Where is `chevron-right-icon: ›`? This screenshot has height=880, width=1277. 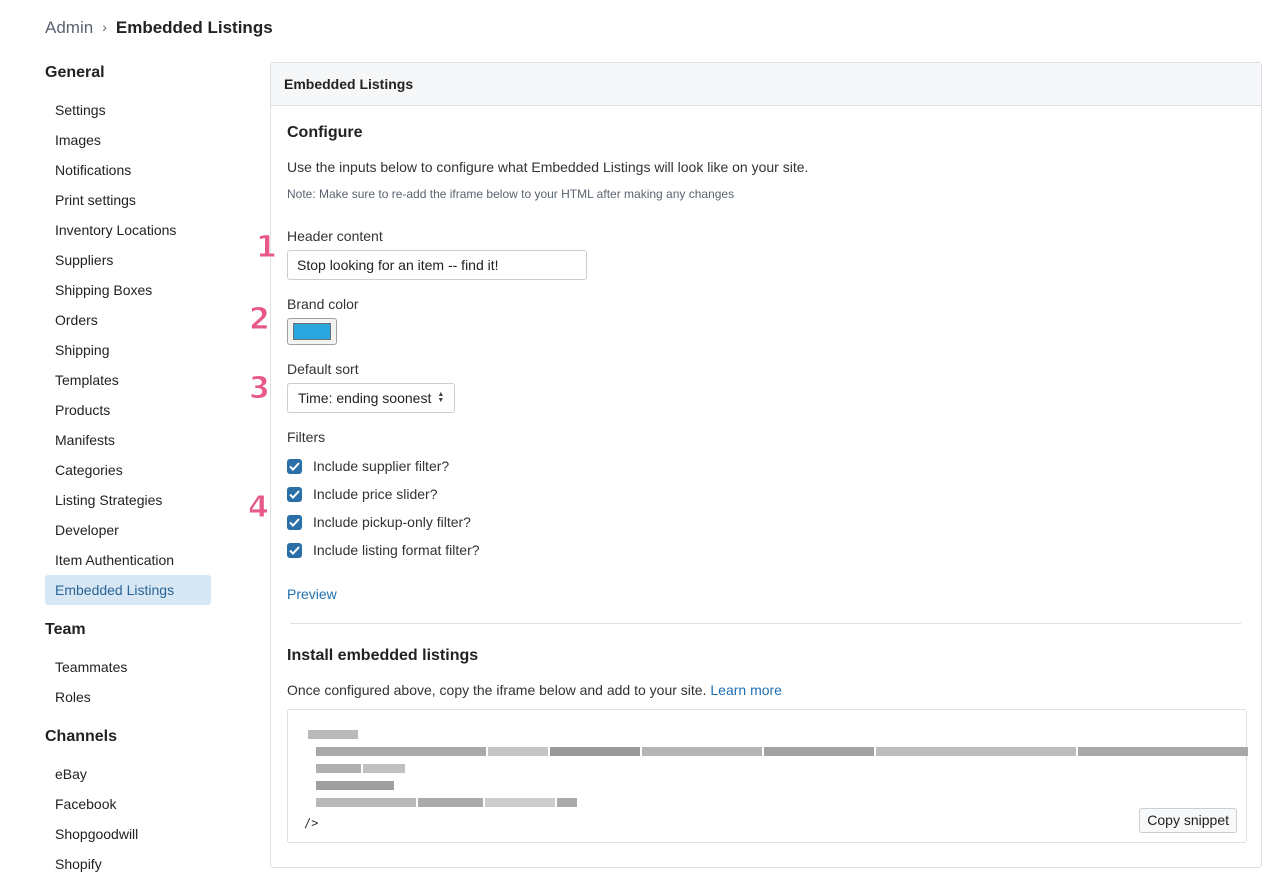 chevron-right-icon: › is located at coordinates (104, 27).